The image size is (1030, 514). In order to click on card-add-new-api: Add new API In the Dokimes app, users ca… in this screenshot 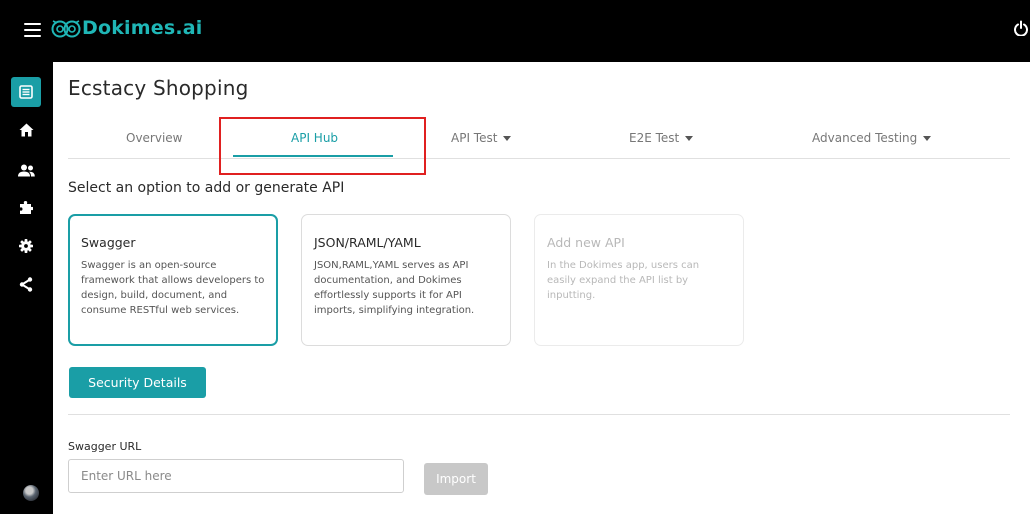, I will do `click(639, 280)`.